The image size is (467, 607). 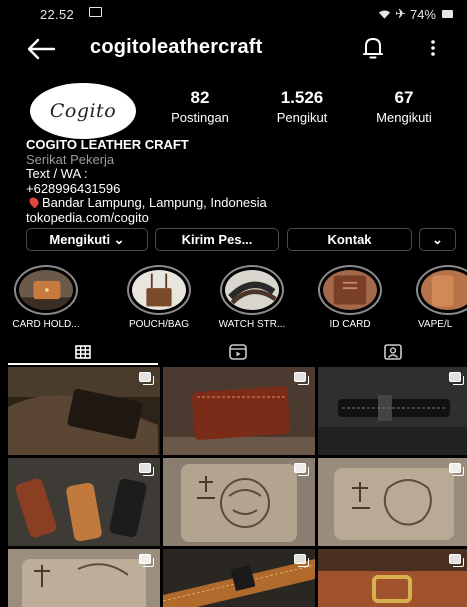 I want to click on tagged-user-icon, so click(x=392, y=352).